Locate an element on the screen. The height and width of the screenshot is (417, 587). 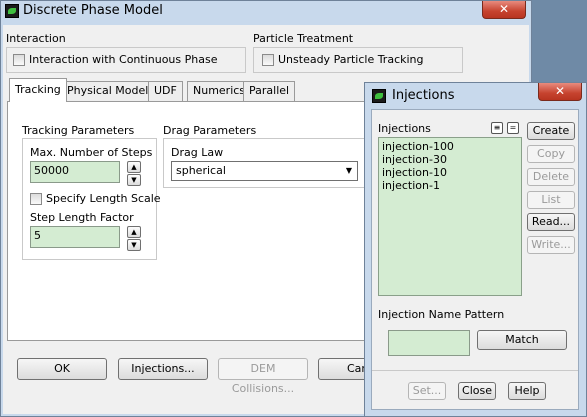
title-bar: Discrete Phase Model ✕ is located at coordinates (266, 12).